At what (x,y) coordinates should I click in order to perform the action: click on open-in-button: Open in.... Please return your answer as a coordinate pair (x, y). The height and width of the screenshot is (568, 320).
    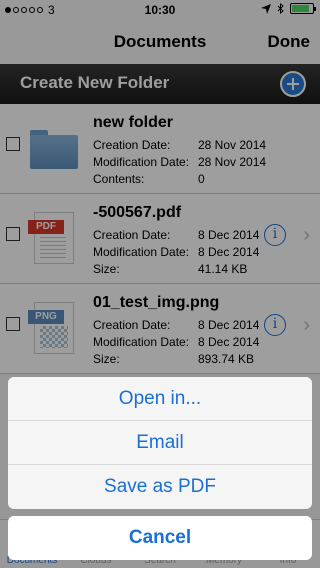
    Looking at the image, I should click on (160, 399).